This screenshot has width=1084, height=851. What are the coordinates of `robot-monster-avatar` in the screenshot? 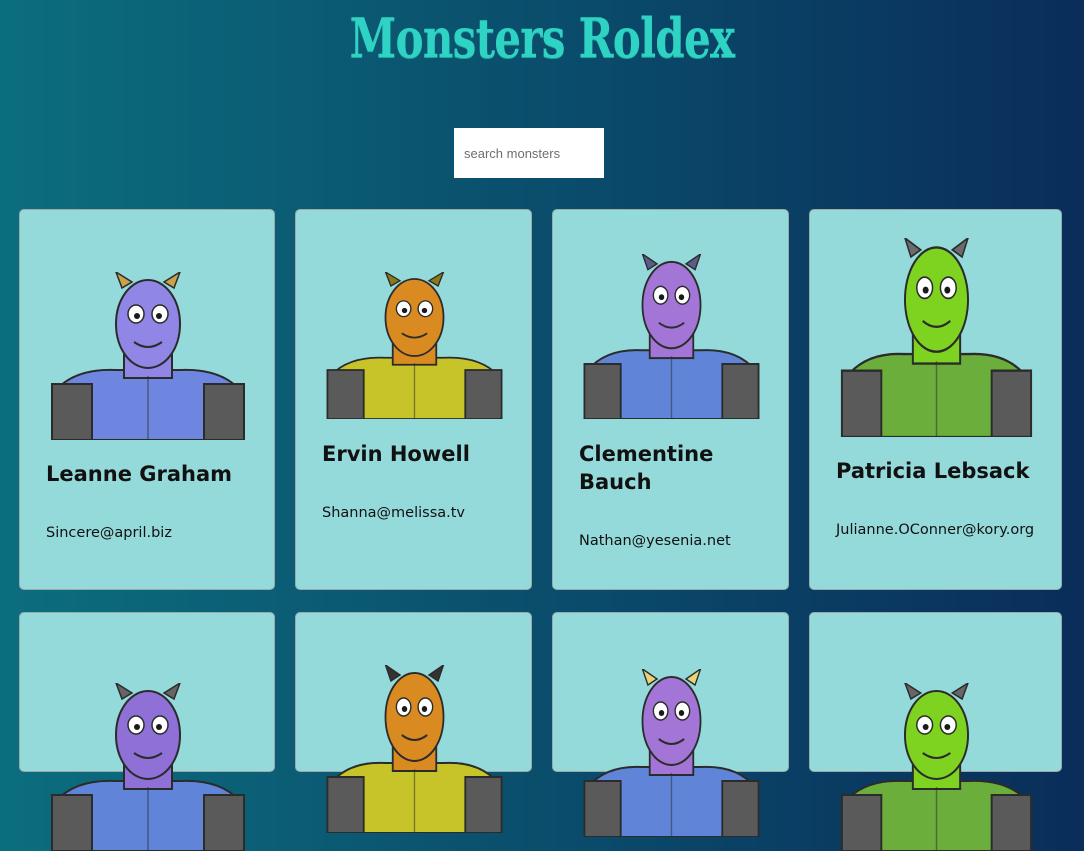 It's located at (936, 337).